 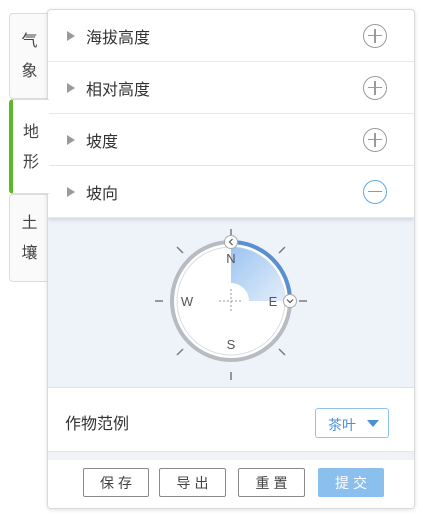 I want to click on row-altitude: 海拔高度, so click(x=231, y=36).